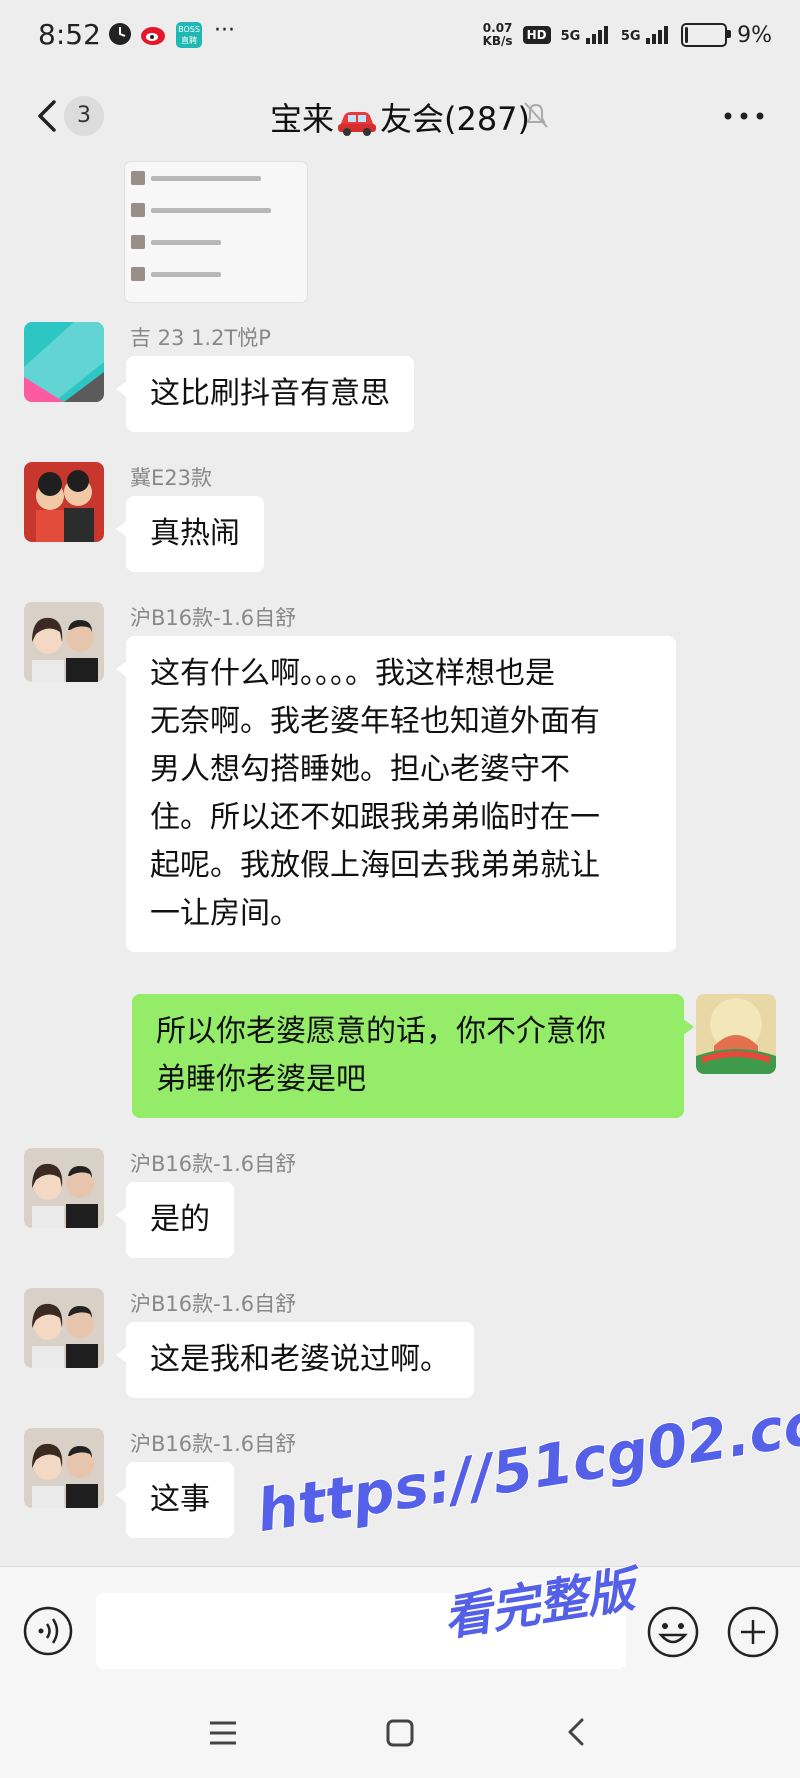 The height and width of the screenshot is (1778, 800). Describe the element at coordinates (48, 1631) in the screenshot. I see `voice-icon` at that location.